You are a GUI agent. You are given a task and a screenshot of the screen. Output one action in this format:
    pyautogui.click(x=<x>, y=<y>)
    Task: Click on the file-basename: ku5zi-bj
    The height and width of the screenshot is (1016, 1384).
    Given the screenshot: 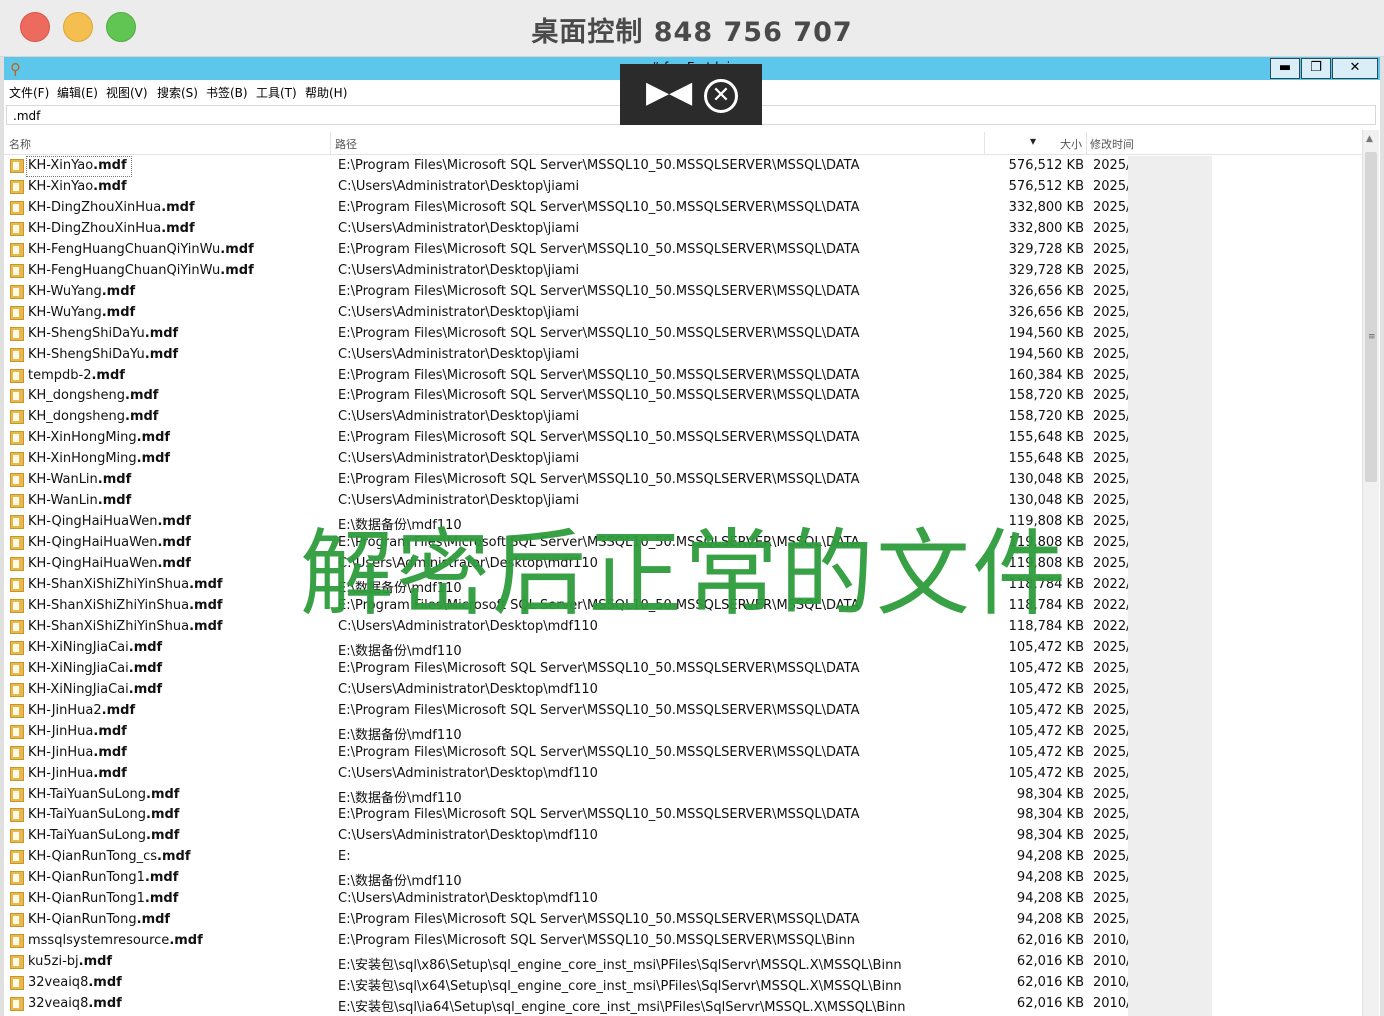 What is the action you would take?
    pyautogui.click(x=53, y=962)
    